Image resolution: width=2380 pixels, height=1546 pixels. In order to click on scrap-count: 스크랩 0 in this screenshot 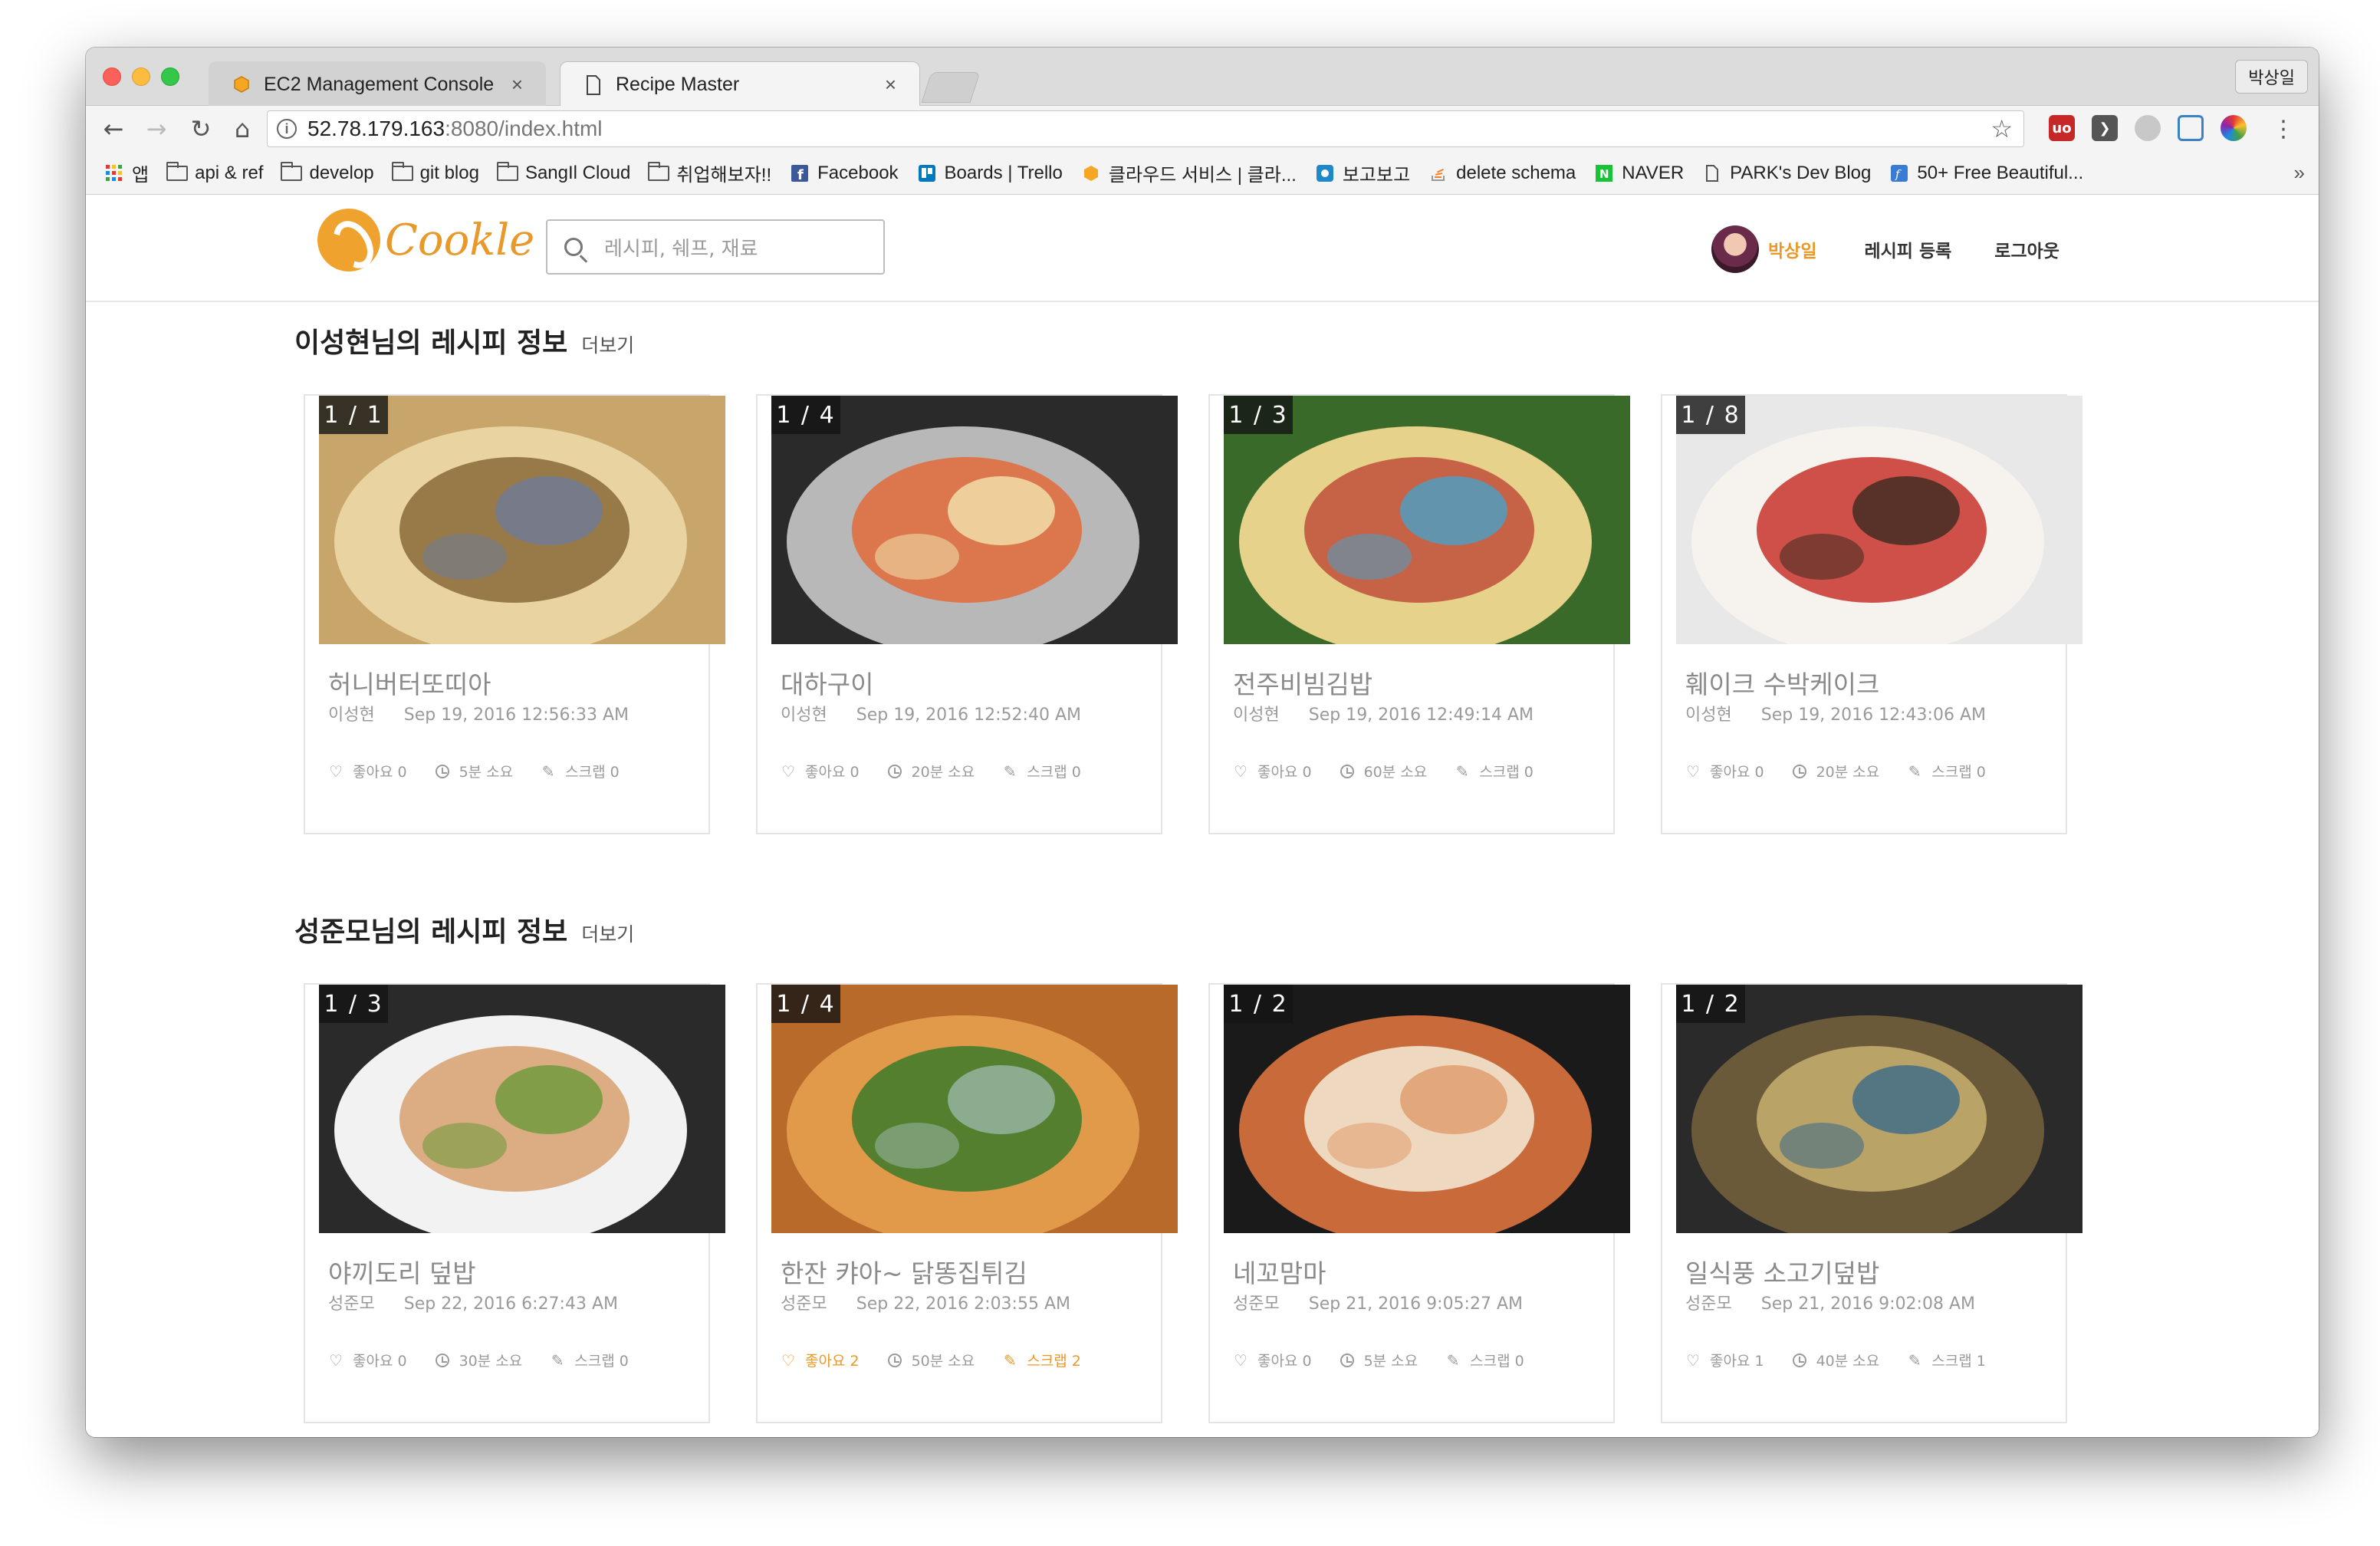, I will do `click(1497, 1362)`.